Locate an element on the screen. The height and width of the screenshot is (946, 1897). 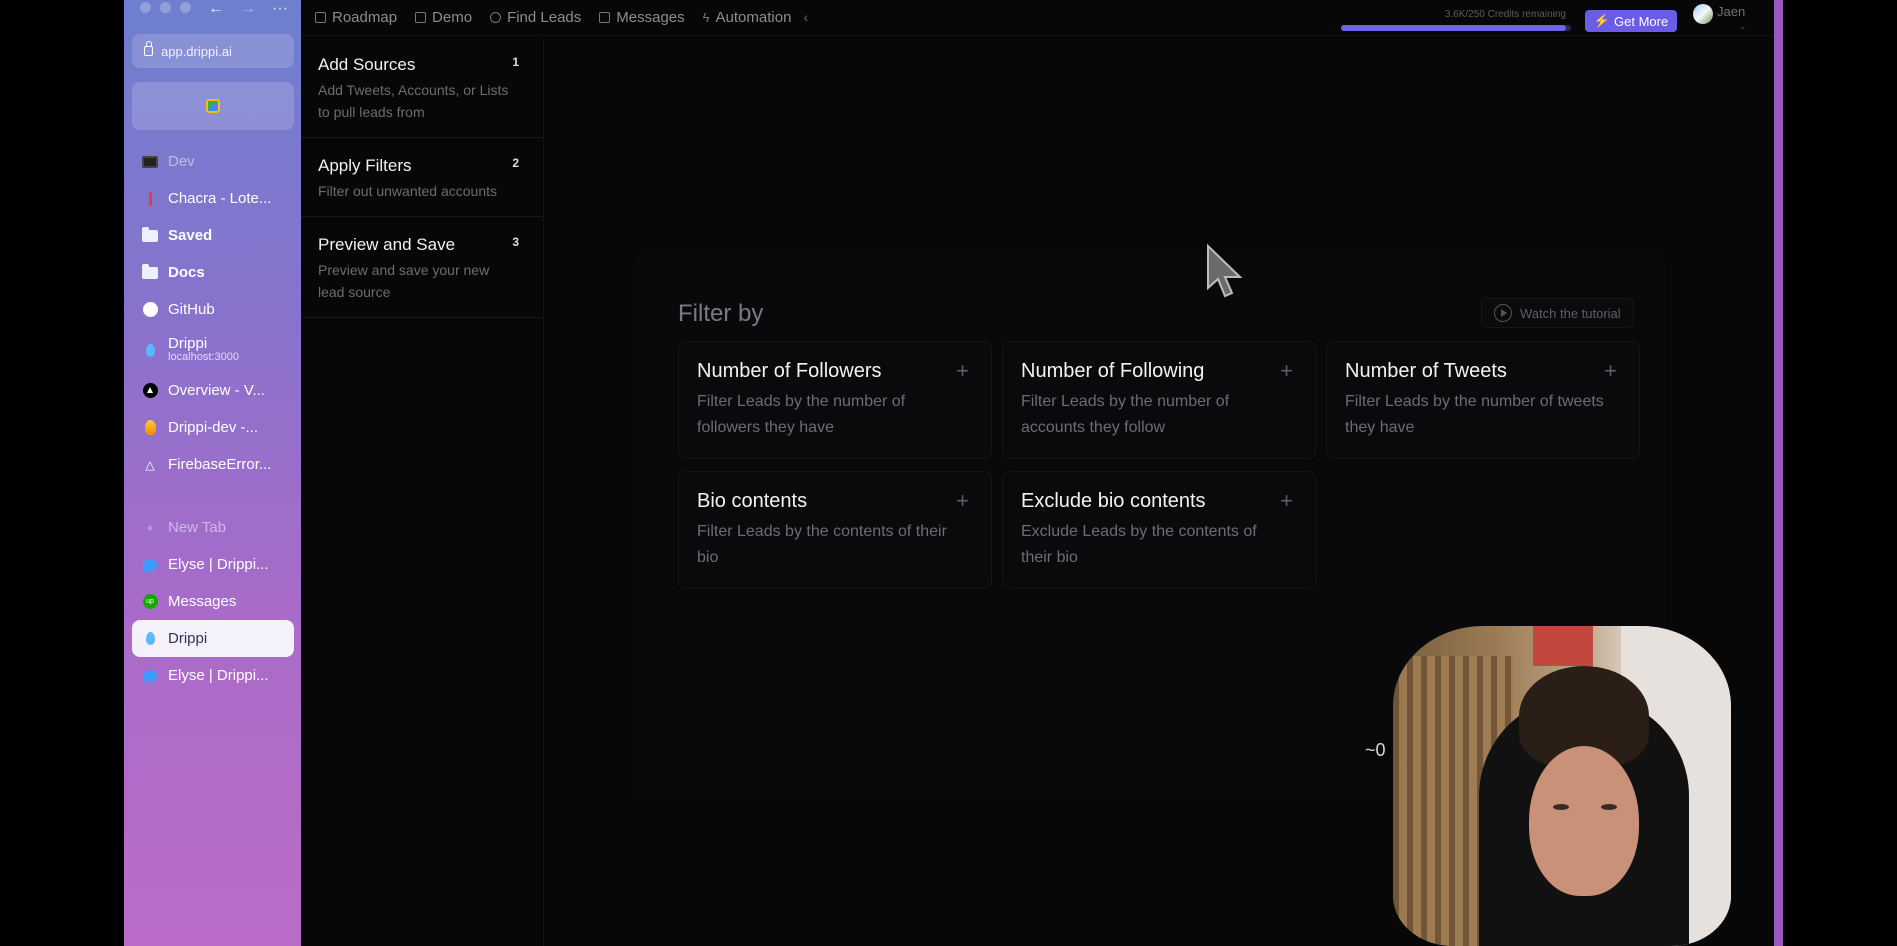
roadmap-icon is located at coordinates (320, 17).